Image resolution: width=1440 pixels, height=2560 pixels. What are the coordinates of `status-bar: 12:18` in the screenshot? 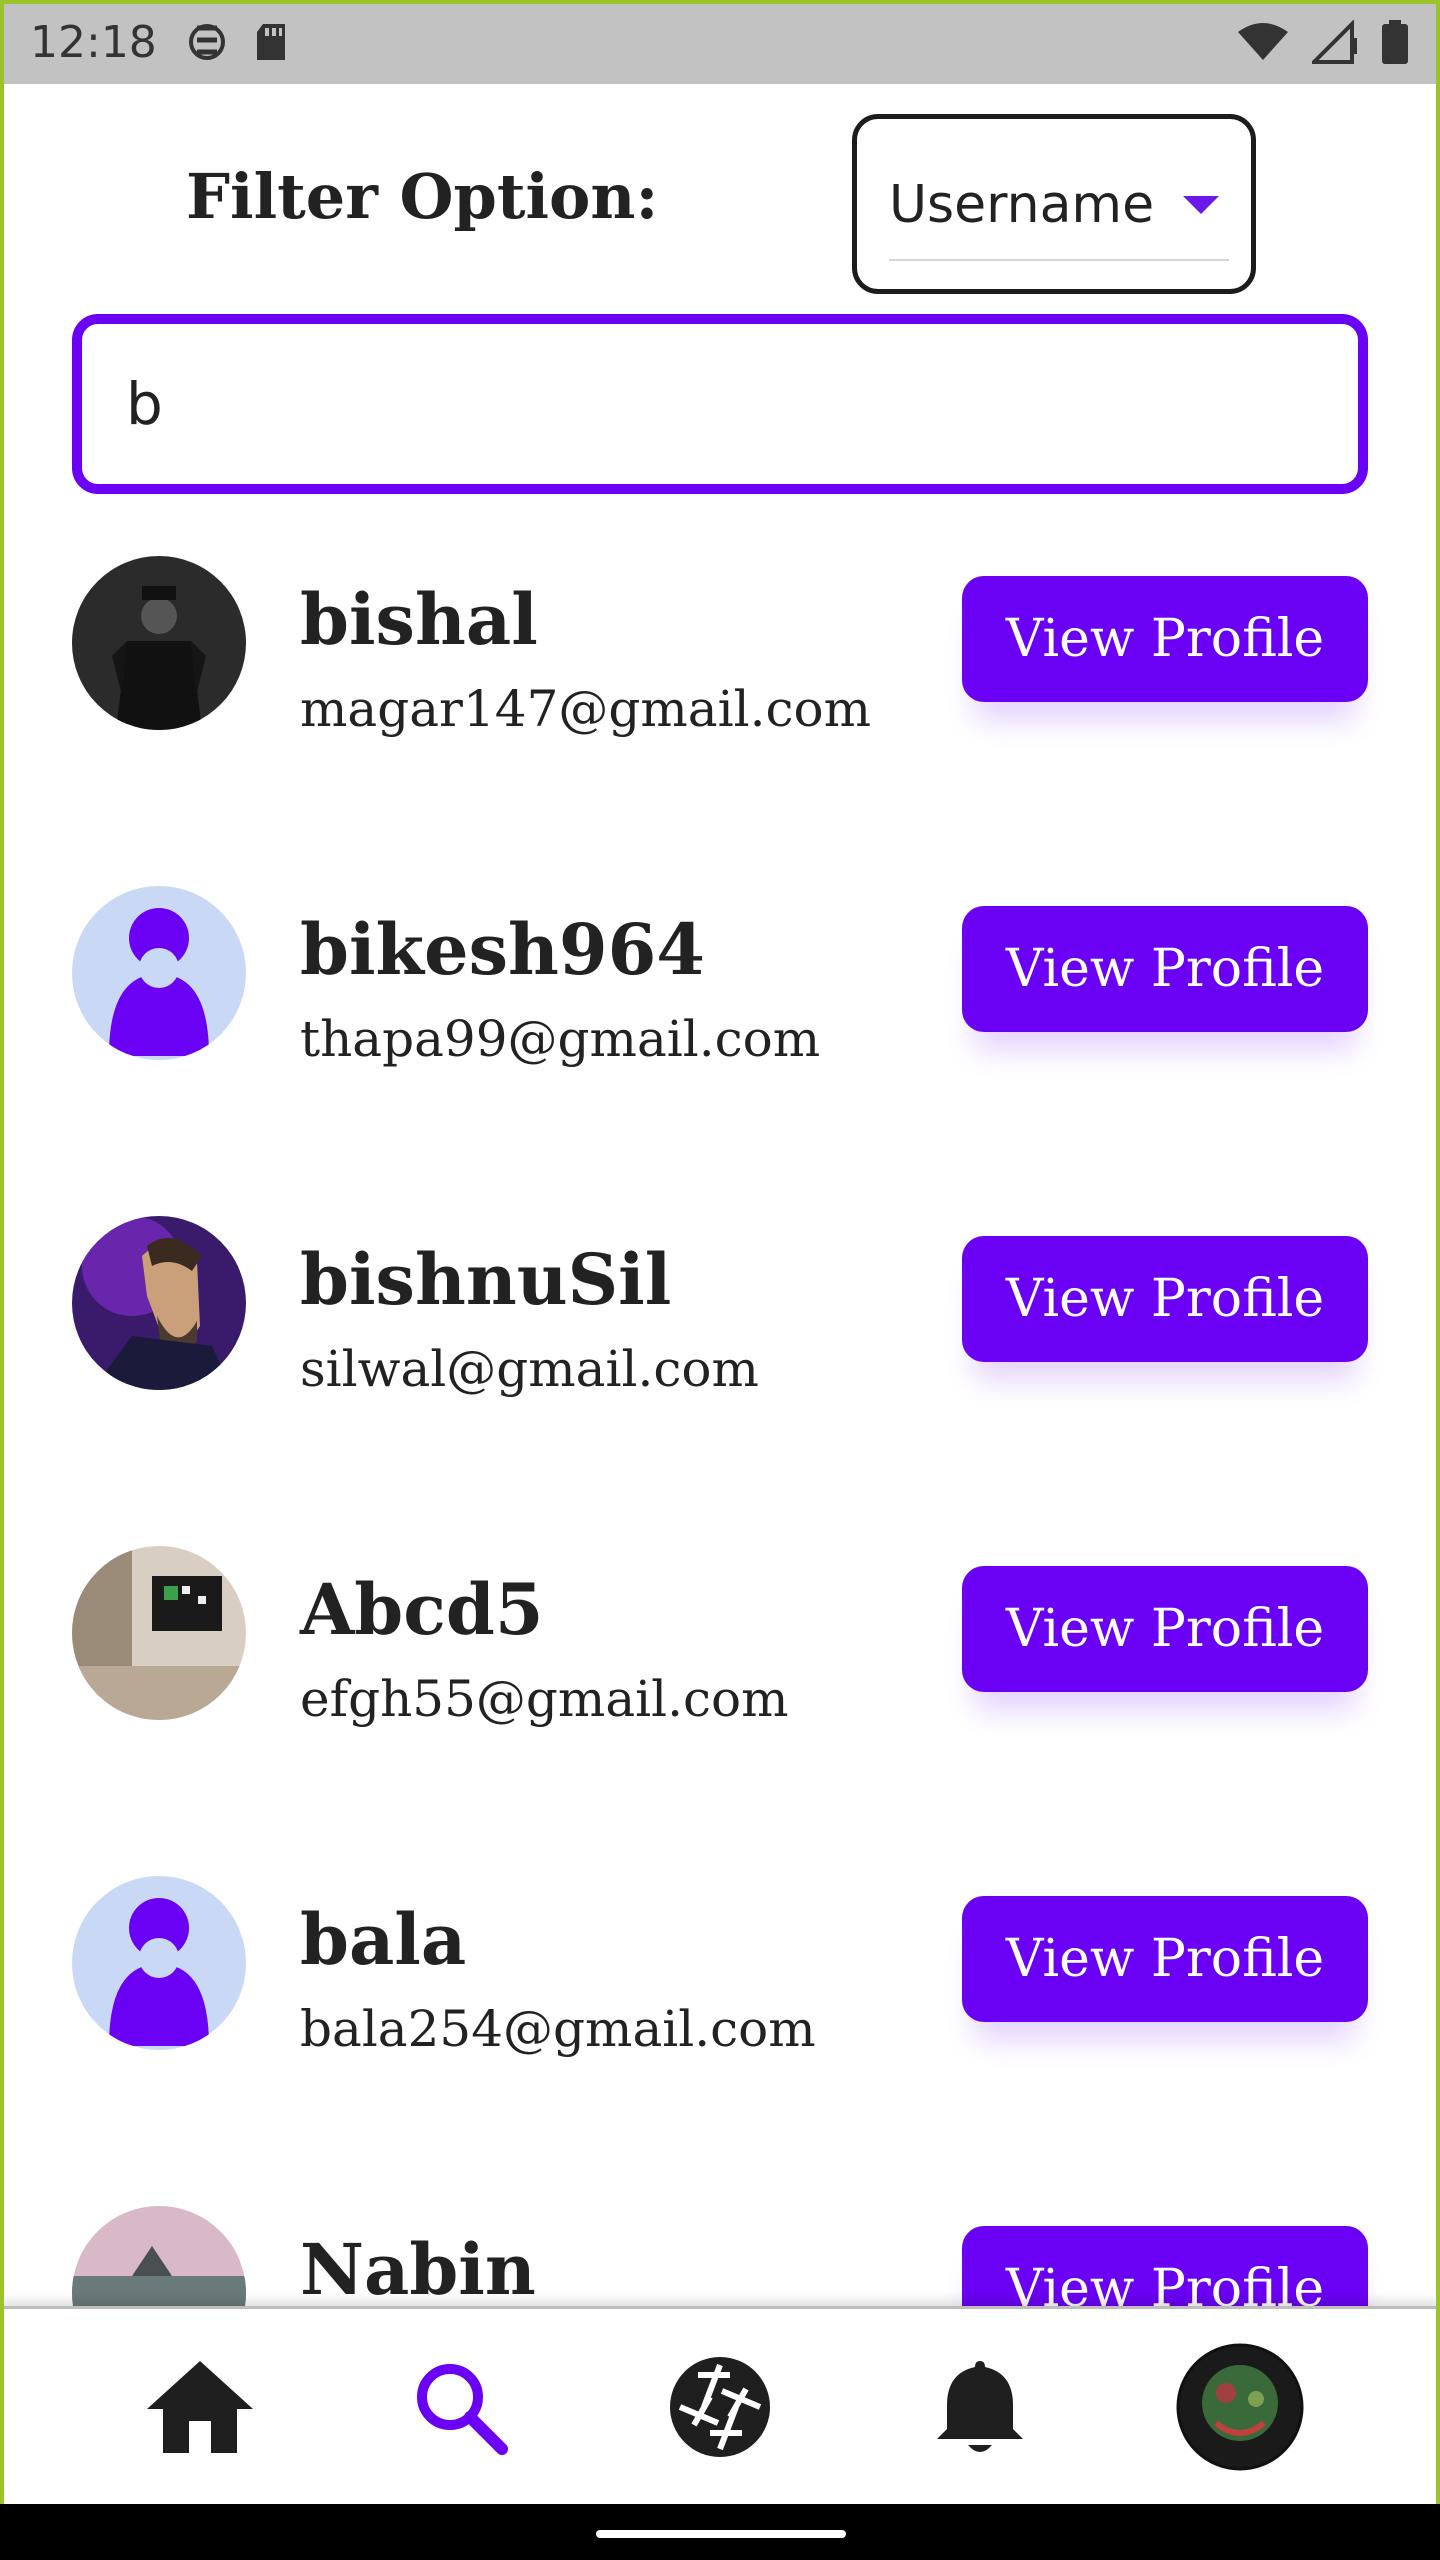 It's located at (720, 42).